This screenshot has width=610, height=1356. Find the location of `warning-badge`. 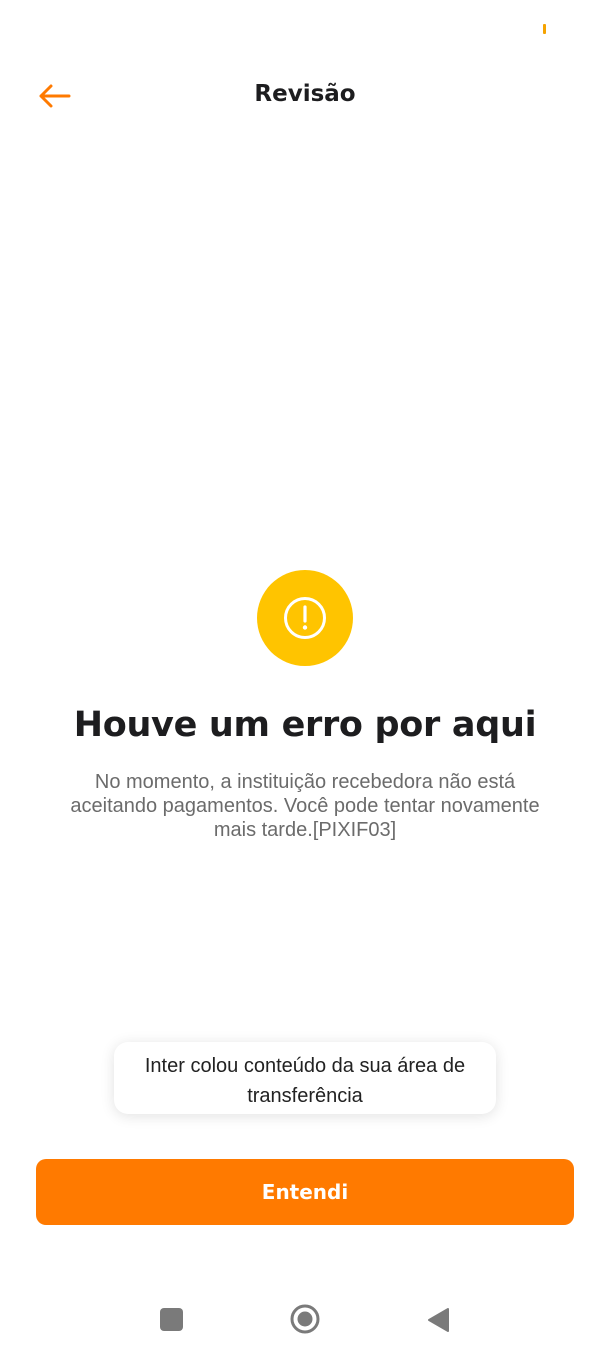

warning-badge is located at coordinates (305, 618).